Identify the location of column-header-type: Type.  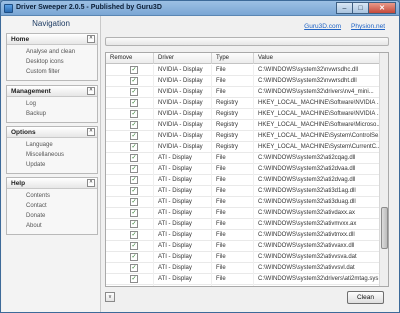
(233, 58).